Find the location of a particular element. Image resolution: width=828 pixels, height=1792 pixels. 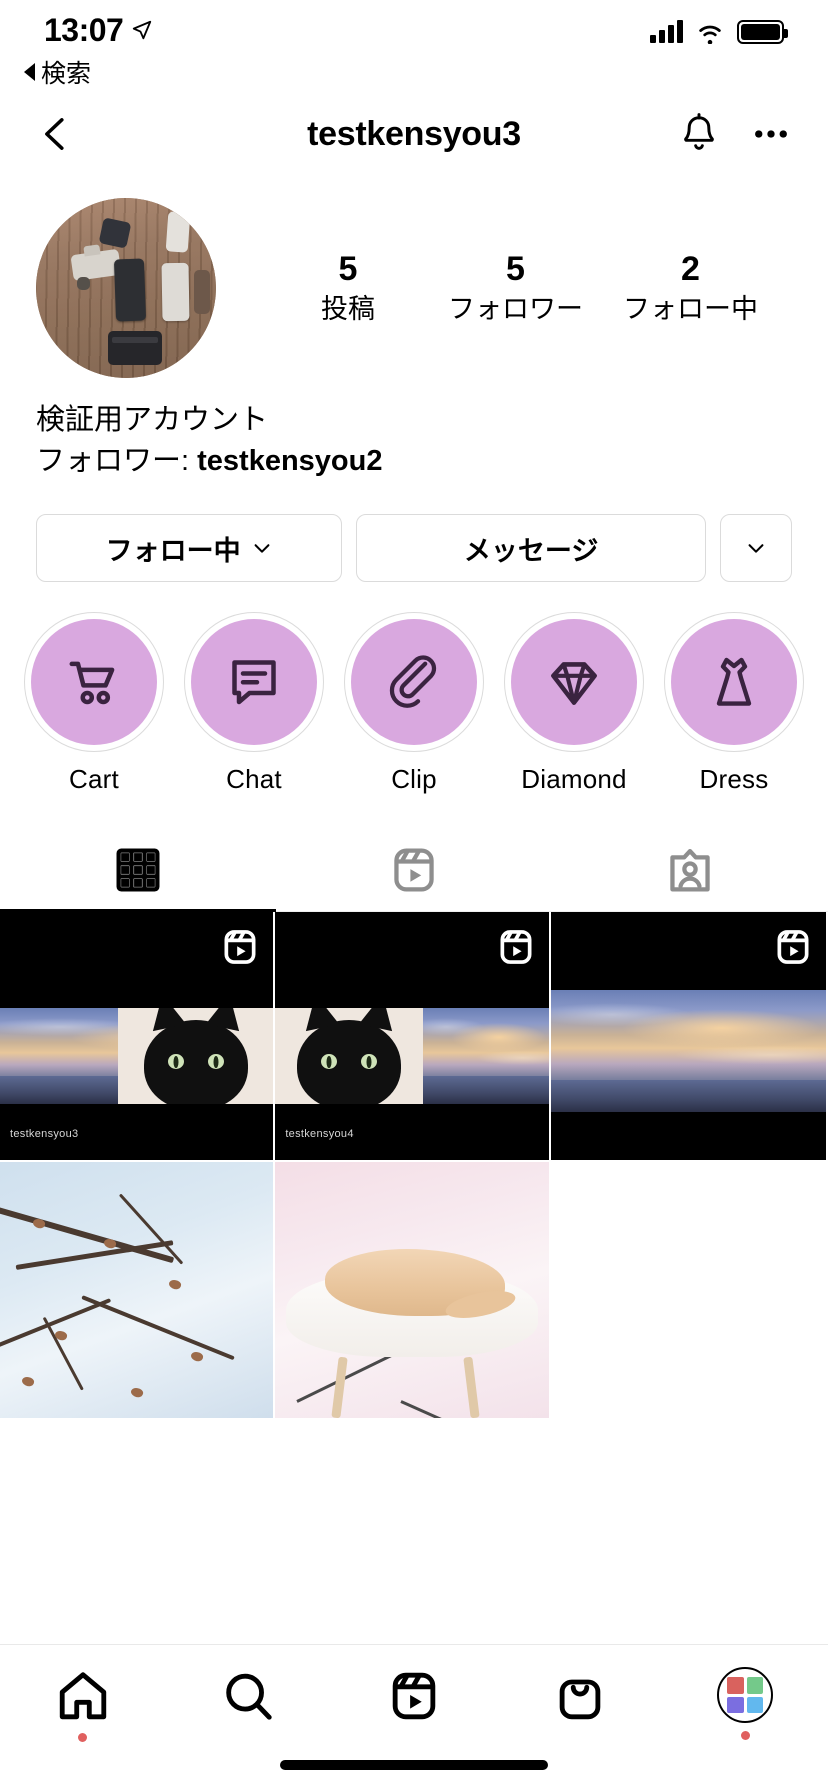

profile-stats: 5 投稿 5 フォロワー 2 フォロー中 is located at coordinates (504, 287).